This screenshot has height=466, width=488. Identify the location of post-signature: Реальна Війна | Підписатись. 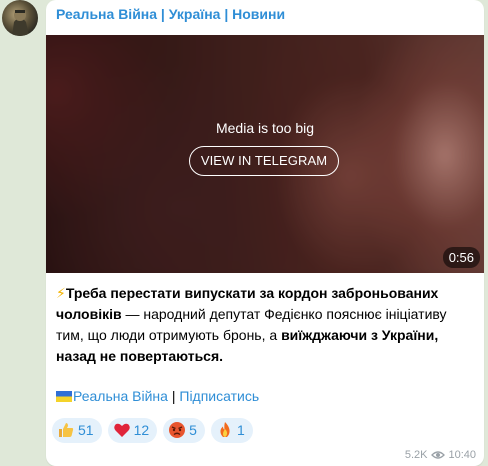
(157, 396).